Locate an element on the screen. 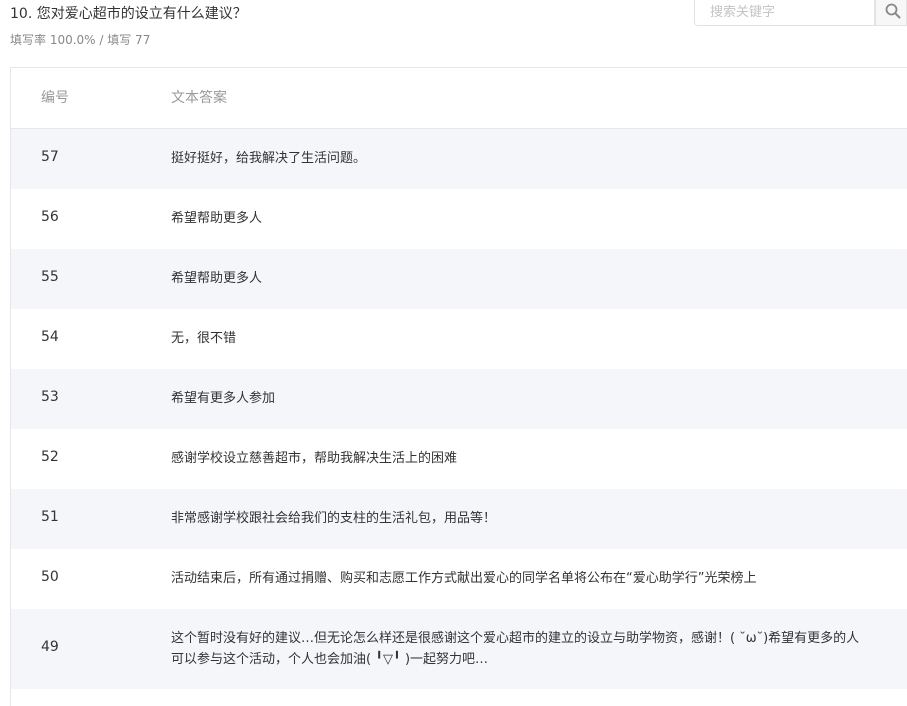 The image size is (907, 706). row-id: 51 is located at coordinates (50, 517).